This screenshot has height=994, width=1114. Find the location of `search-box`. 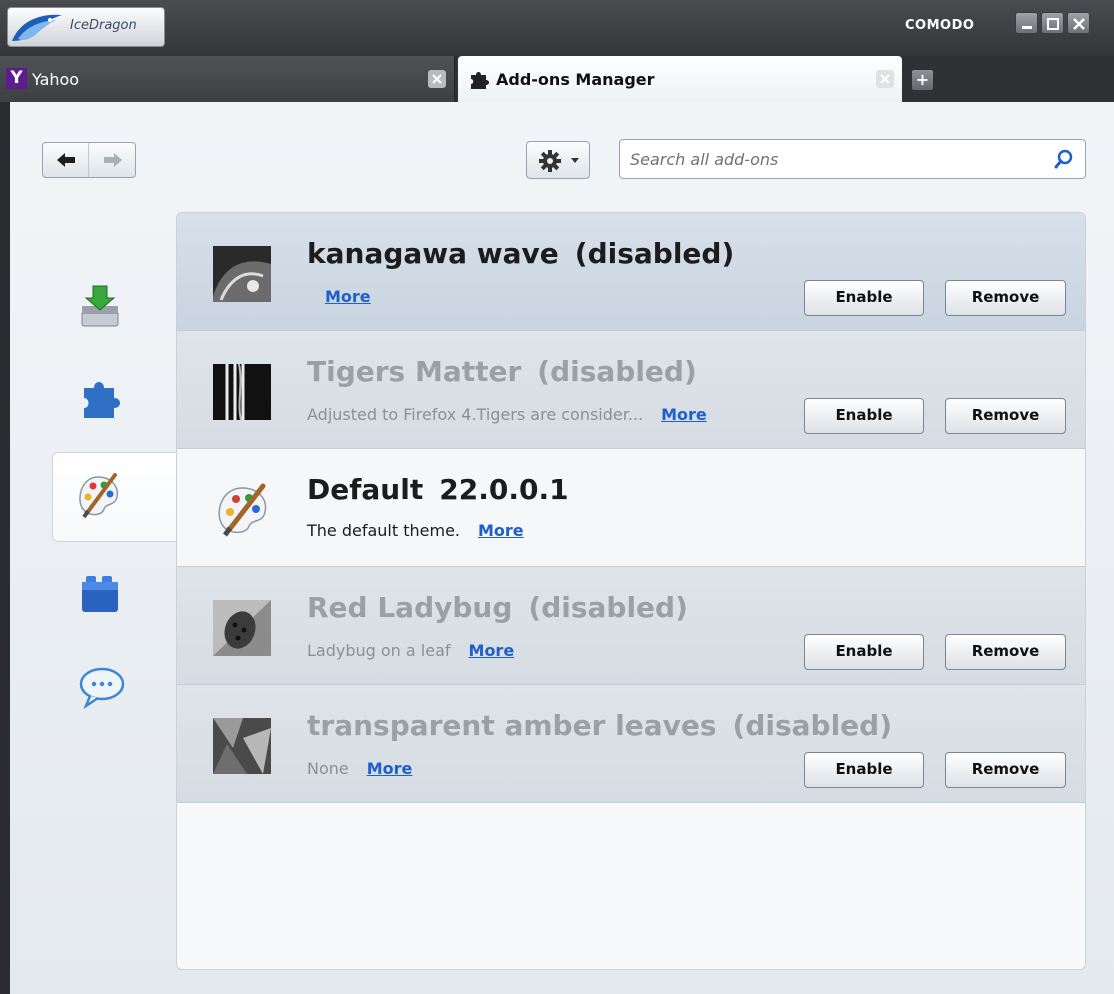

search-box is located at coordinates (852, 159).